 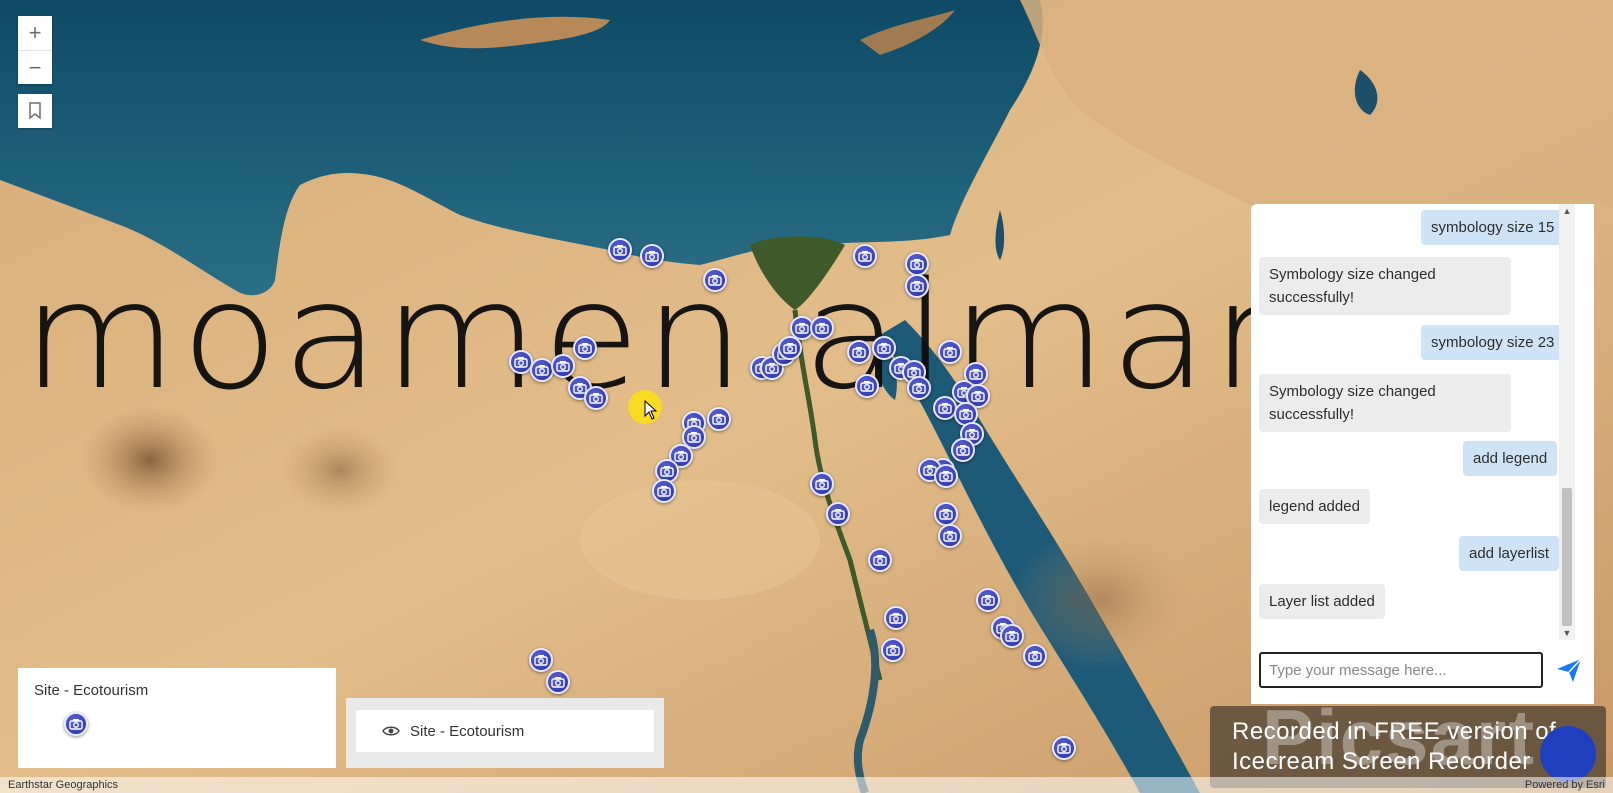 I want to click on zoom-in-button: +, so click(x=35, y=33).